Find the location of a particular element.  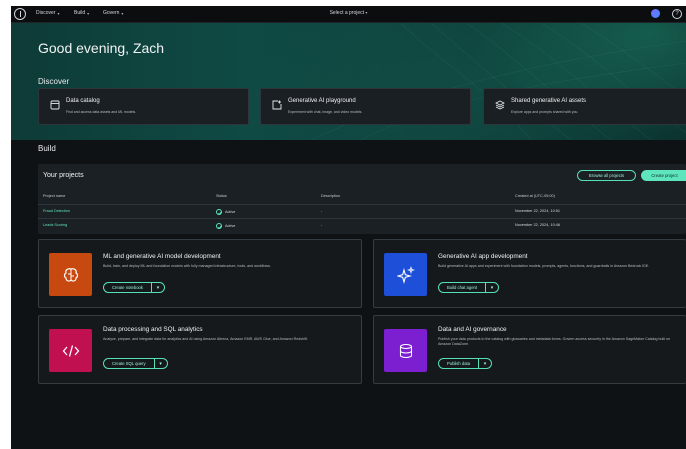

shared-assets-icon is located at coordinates (500, 105).